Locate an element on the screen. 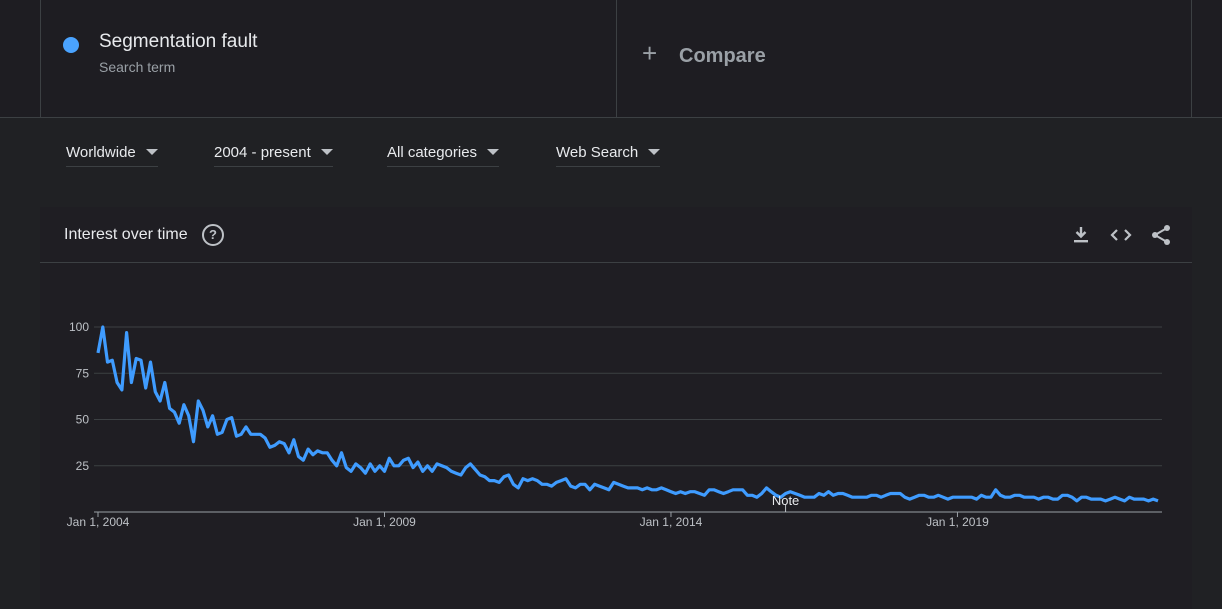 This screenshot has width=1222, height=609. card-header: Interest over time ? is located at coordinates (616, 235).